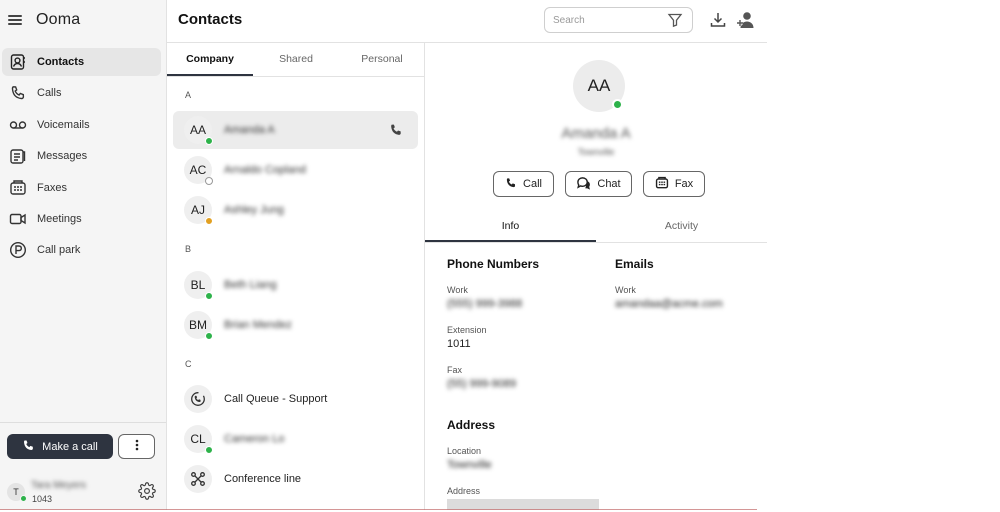  I want to click on contact-name: Beth Liang, so click(250, 285).